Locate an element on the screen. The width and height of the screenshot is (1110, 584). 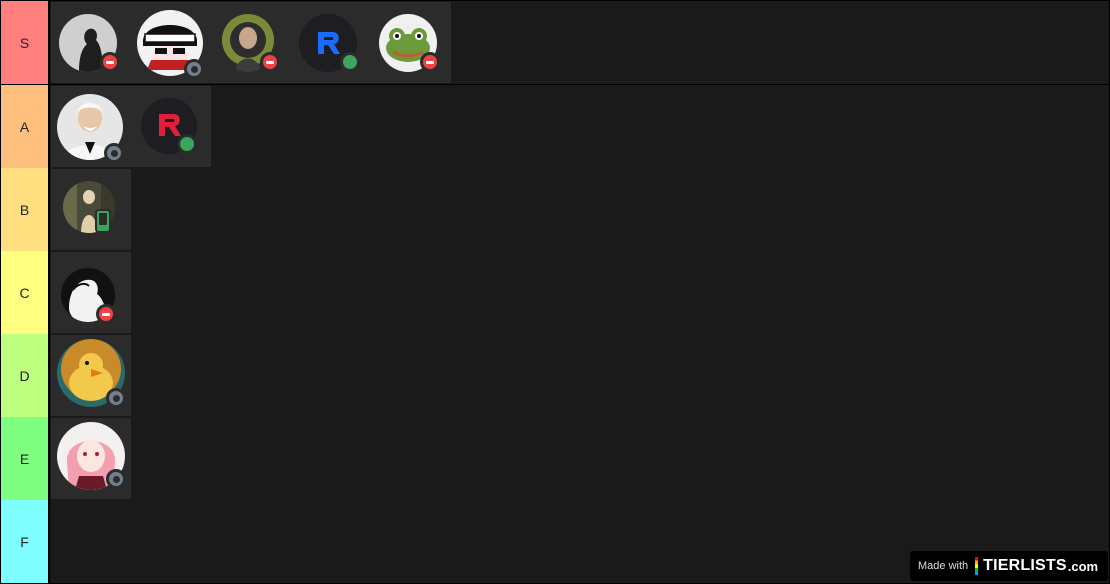
tier-dropzone-b is located at coordinates (579, 209).